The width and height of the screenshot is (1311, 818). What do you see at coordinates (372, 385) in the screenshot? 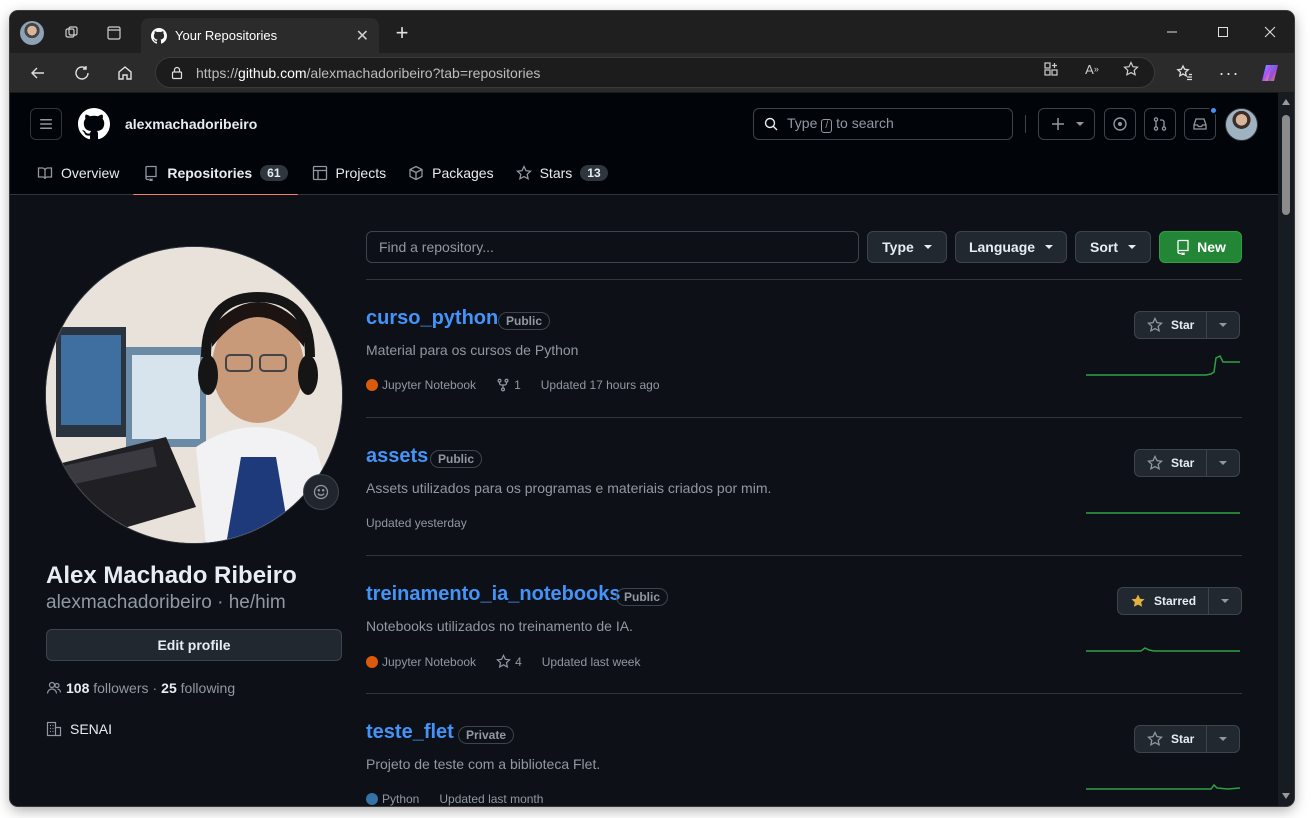
I see `language-color-dot` at bounding box center [372, 385].